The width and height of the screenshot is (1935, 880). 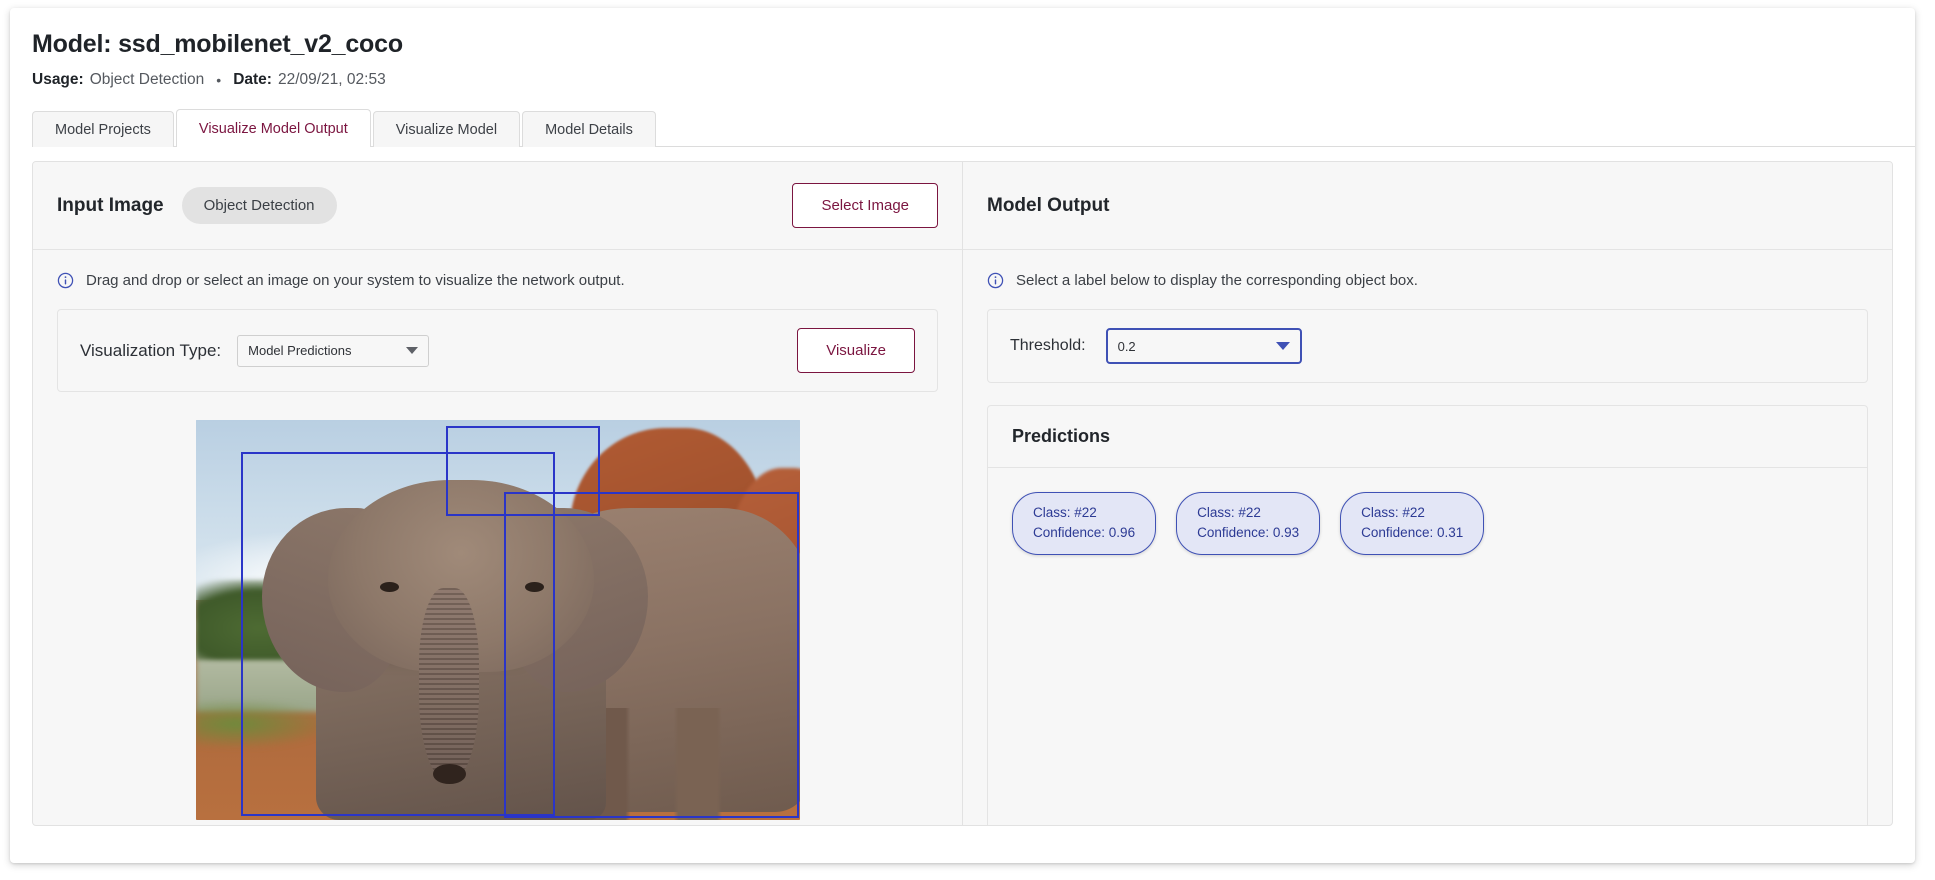 What do you see at coordinates (1412, 523) in the screenshot?
I see `prediction-chip: Class: #22 Confidence: 0.31` at bounding box center [1412, 523].